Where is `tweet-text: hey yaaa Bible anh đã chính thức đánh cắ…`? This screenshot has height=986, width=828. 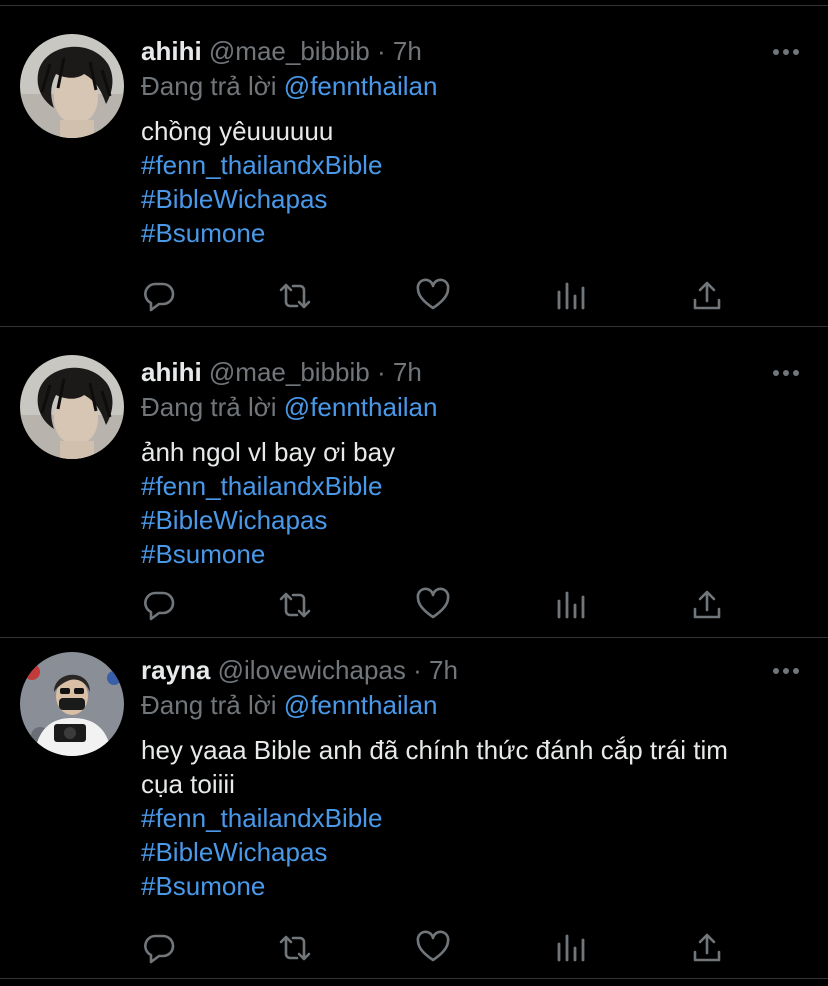
tweet-text: hey yaaa Bible anh đã chính thức đánh cắ… is located at coordinates (434, 767).